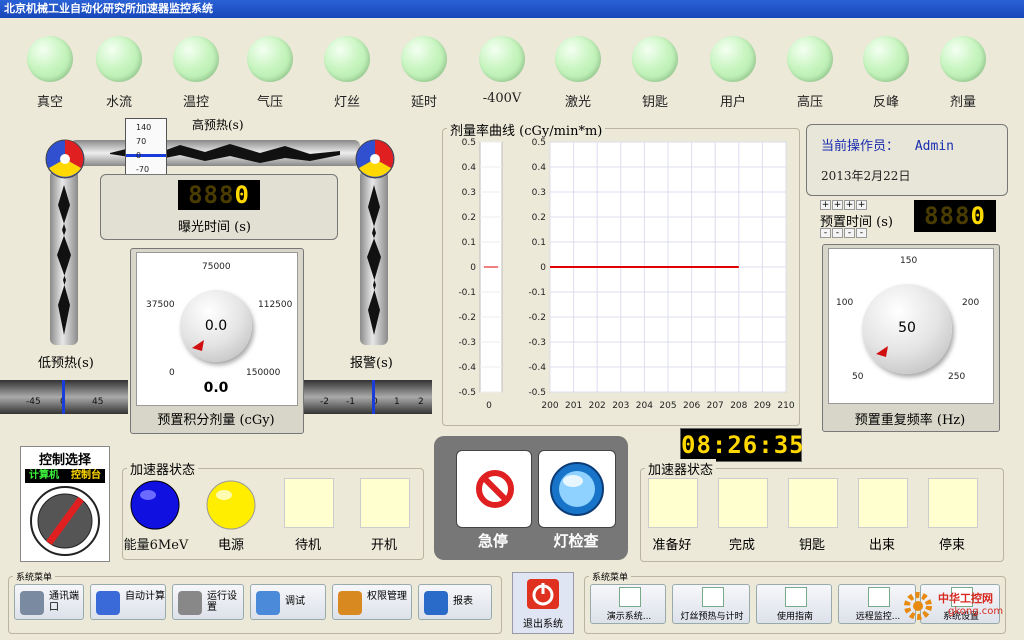  What do you see at coordinates (98, 402) in the screenshot?
I see `low-preheat-tick: 45` at bounding box center [98, 402].